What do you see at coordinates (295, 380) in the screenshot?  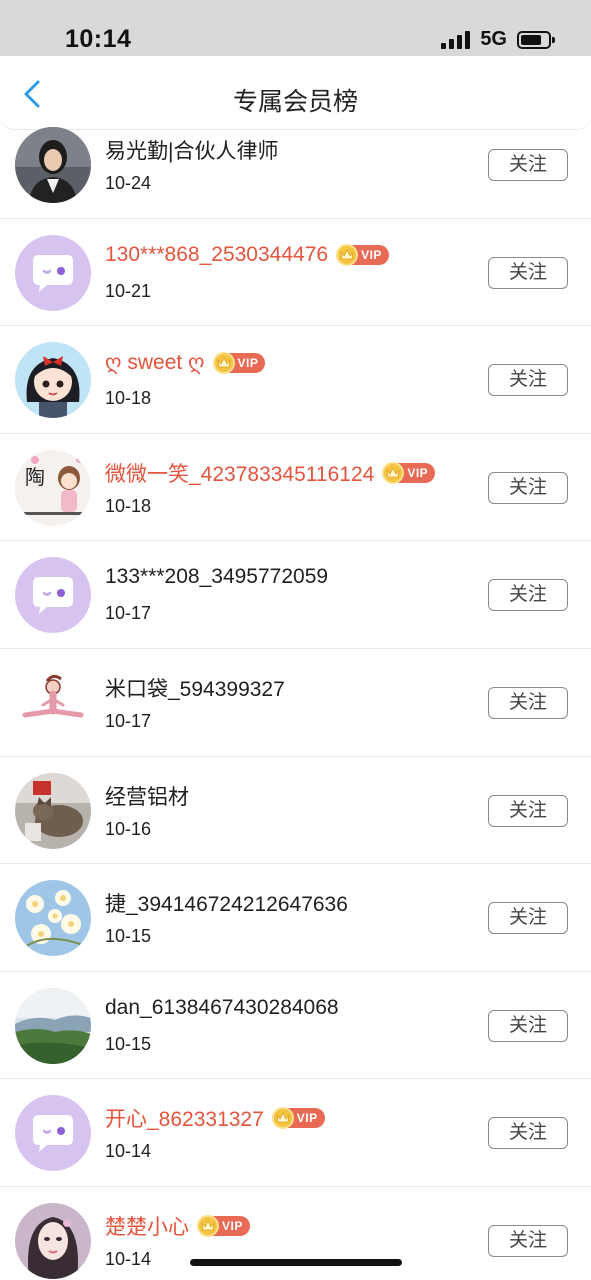 I see `member-row: ღ sweet ღ VIP 10-18 关注` at bounding box center [295, 380].